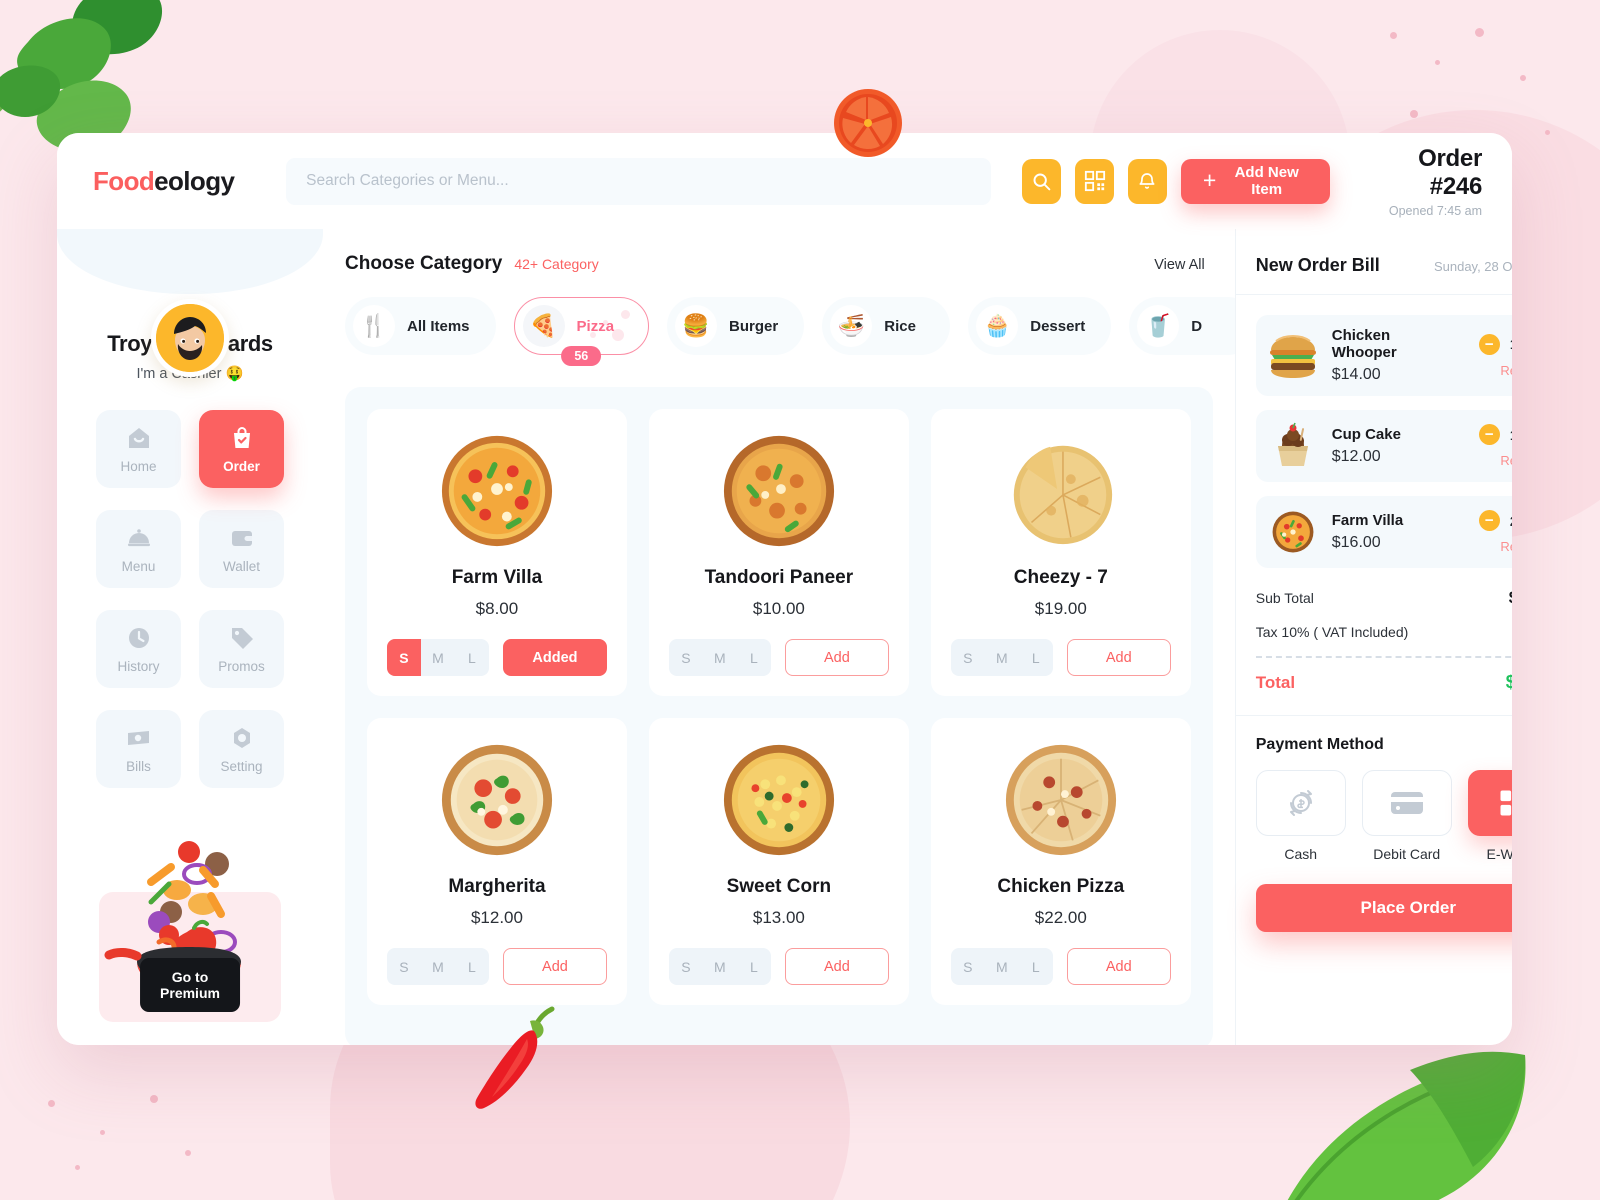 This screenshot has width=1600, height=1200. I want to click on sidebar-item-wallet: Wallet, so click(241, 549).